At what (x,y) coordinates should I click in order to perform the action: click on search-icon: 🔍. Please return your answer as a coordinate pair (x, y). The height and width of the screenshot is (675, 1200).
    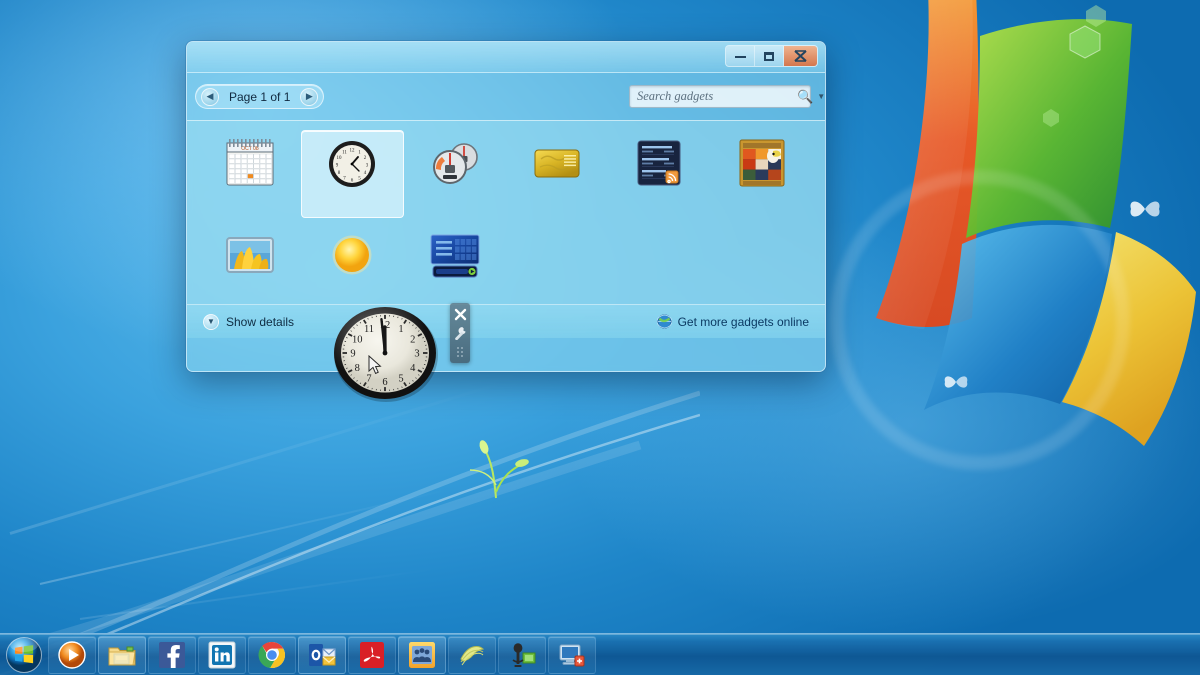
    Looking at the image, I should click on (805, 97).